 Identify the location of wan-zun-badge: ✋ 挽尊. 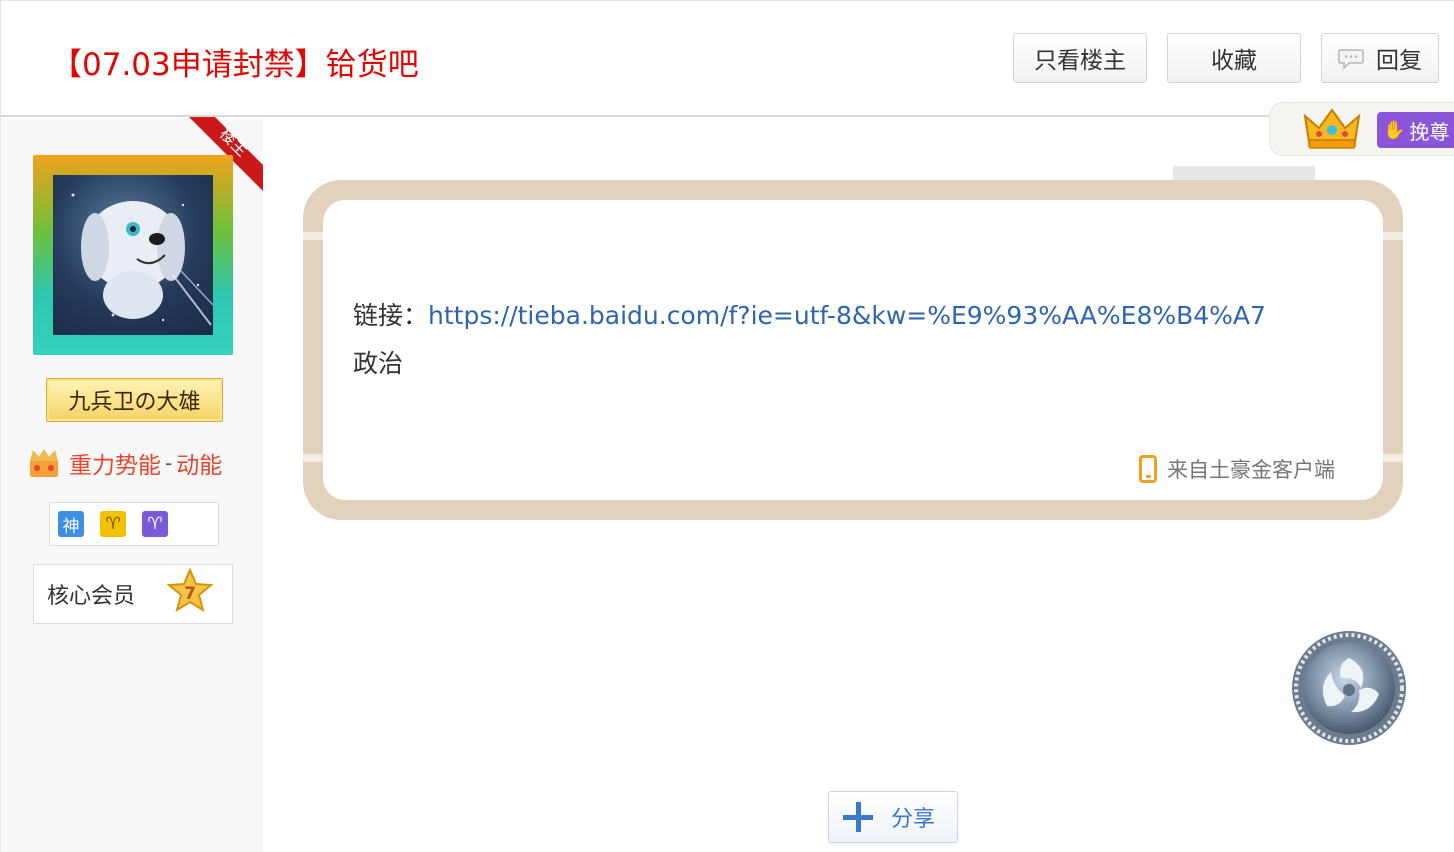
(1415, 130).